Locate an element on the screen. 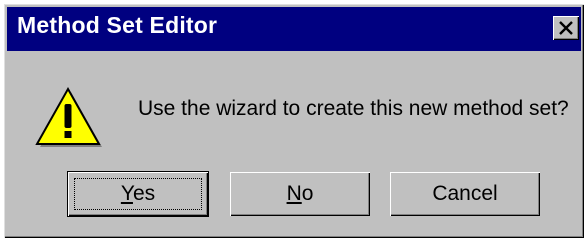  close-button is located at coordinates (566, 28).